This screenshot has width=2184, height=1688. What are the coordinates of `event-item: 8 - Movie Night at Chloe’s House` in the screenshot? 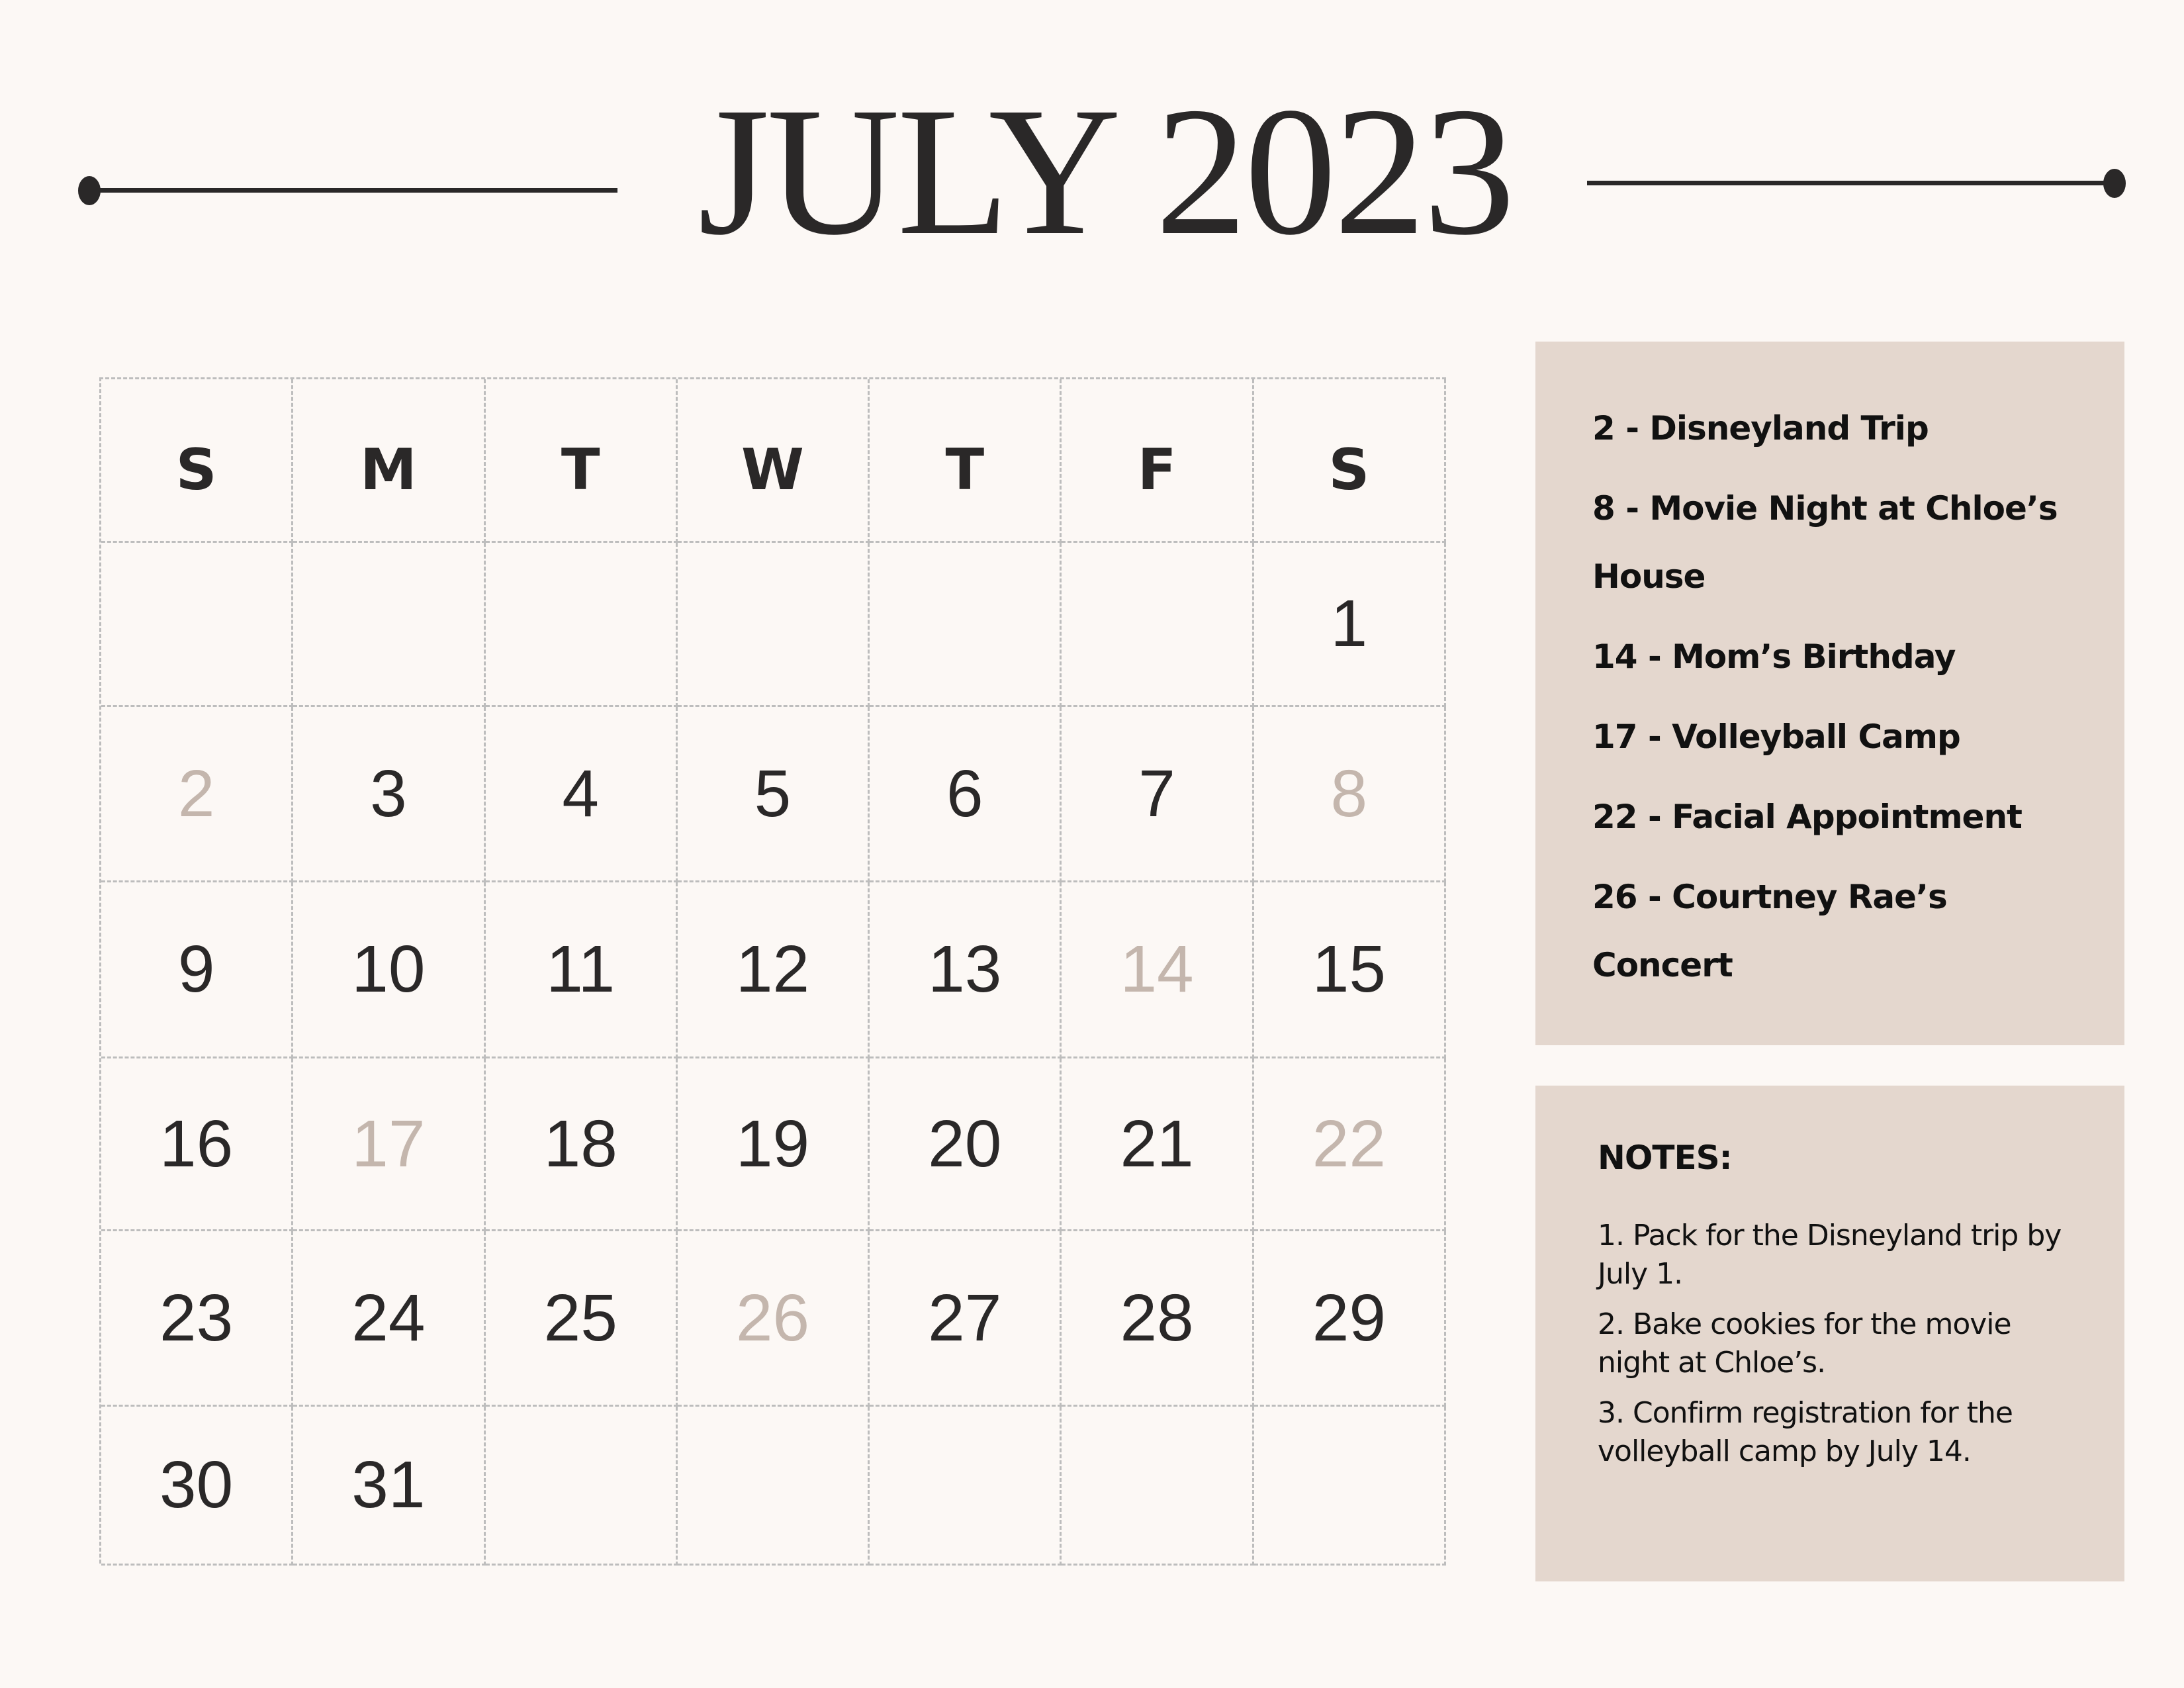 It's located at (1825, 542).